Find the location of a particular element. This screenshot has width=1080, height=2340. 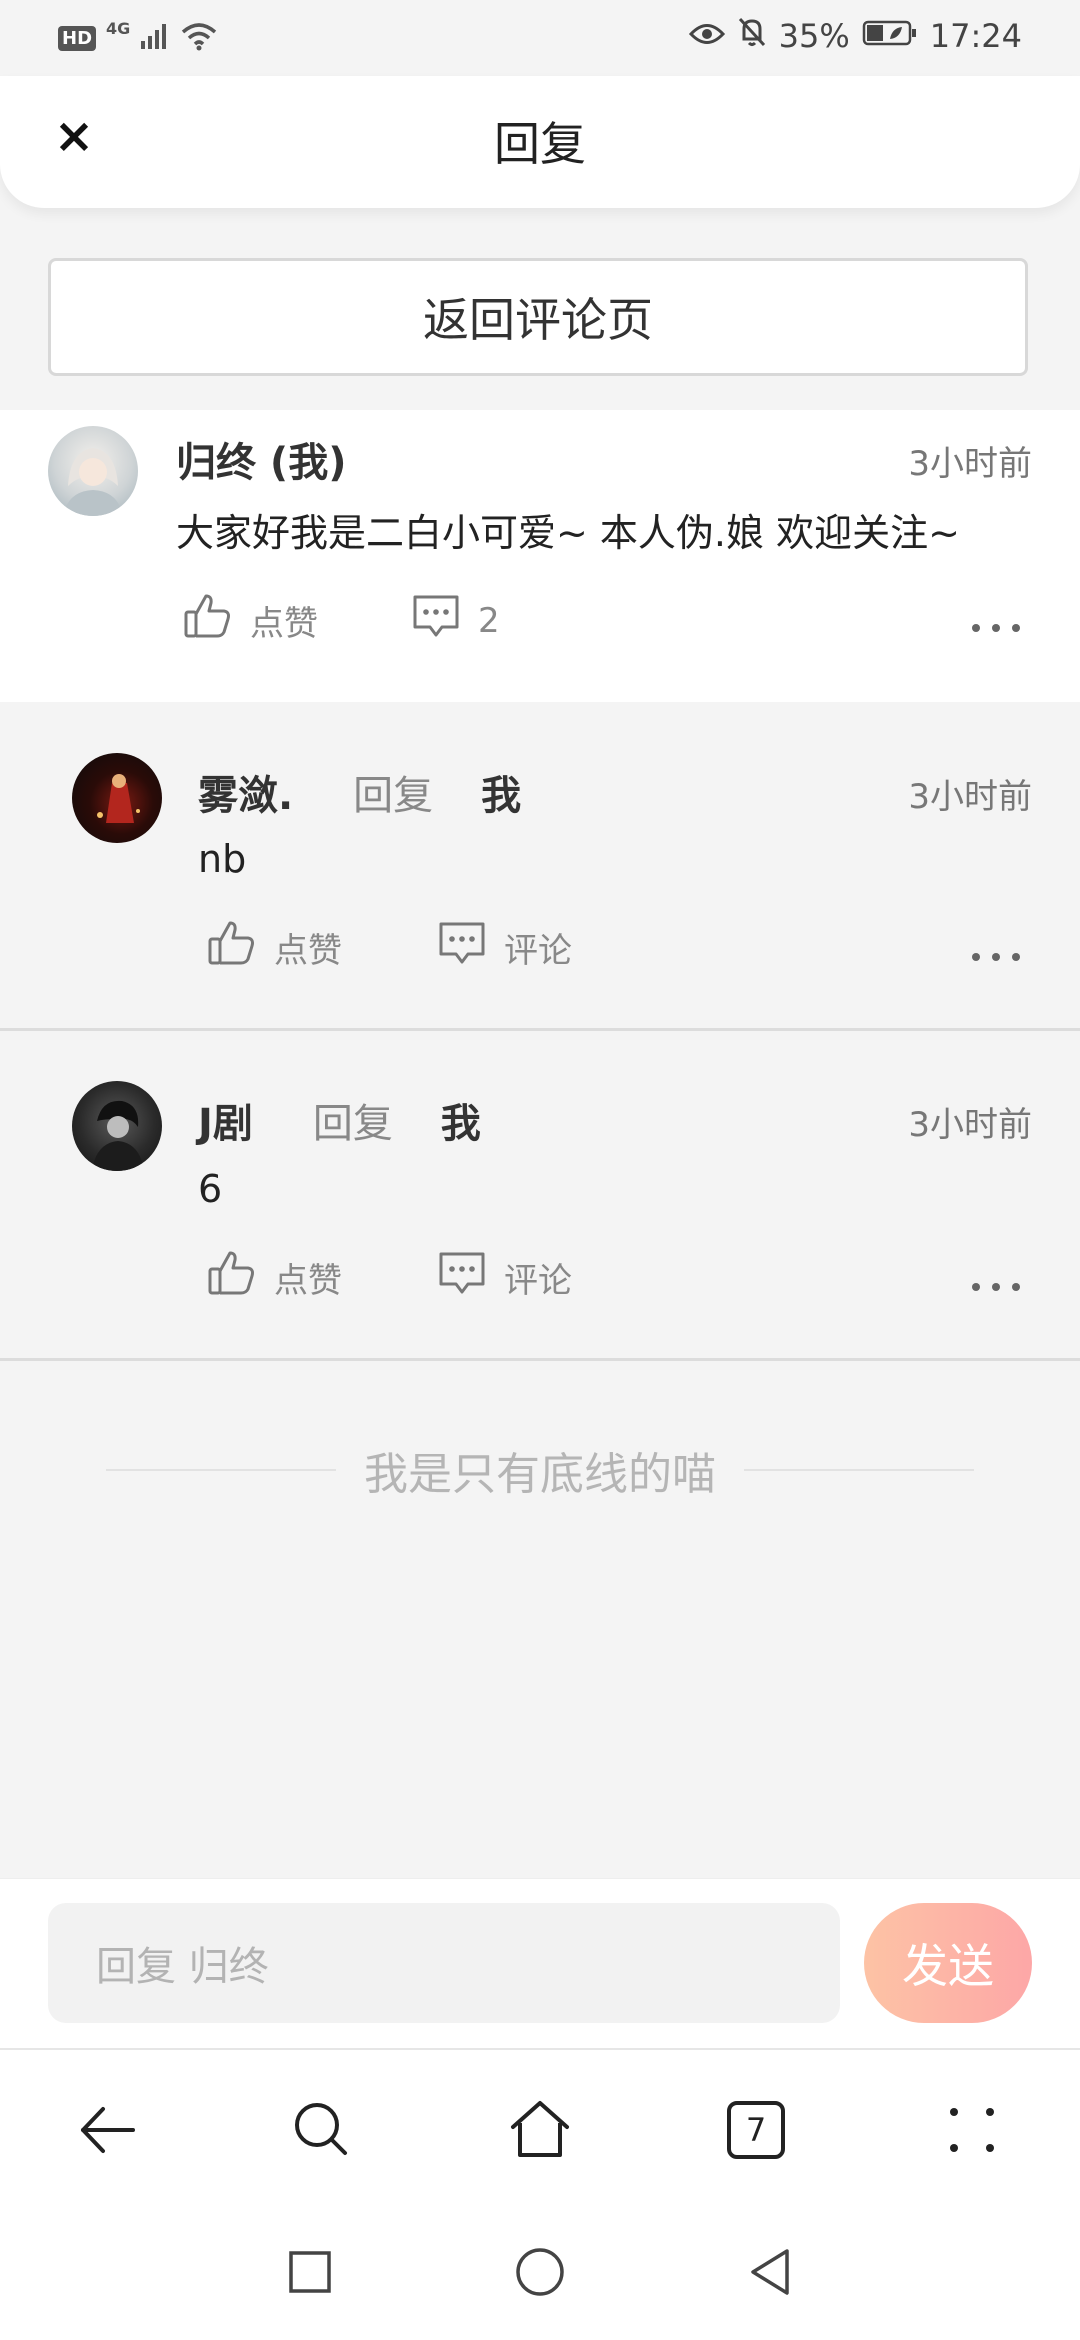

battery-percent: 35% is located at coordinates (814, 36).